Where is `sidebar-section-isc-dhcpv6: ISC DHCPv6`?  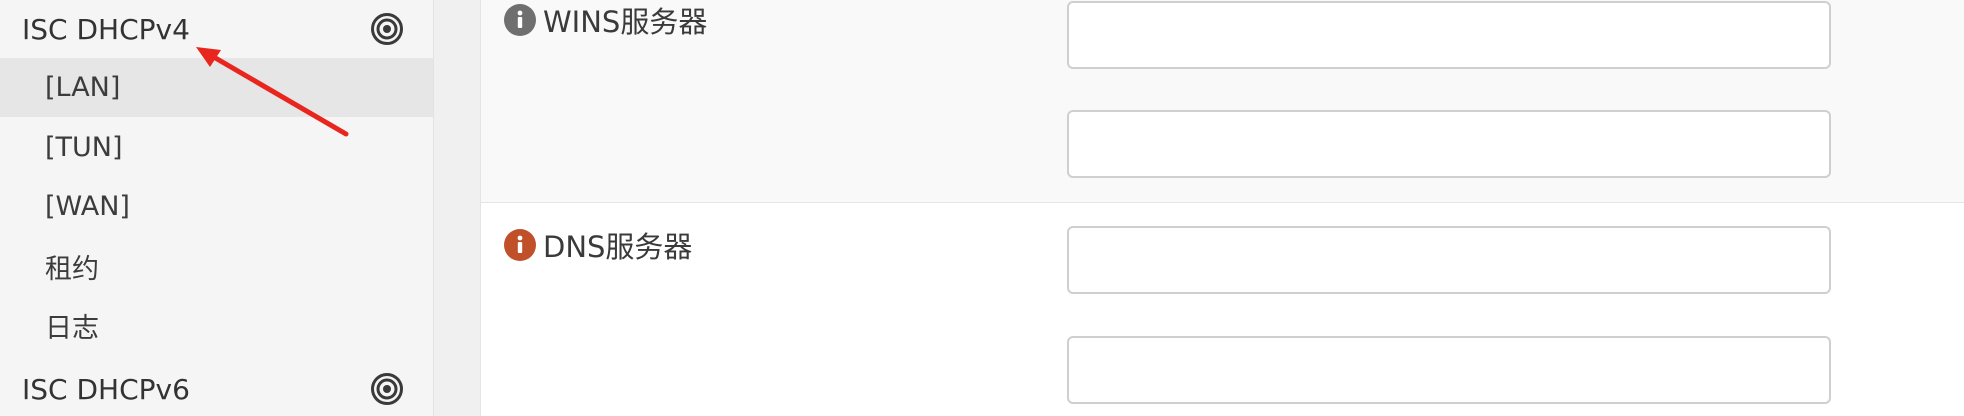 sidebar-section-isc-dhcpv6: ISC DHCPv6 is located at coordinates (216, 388).